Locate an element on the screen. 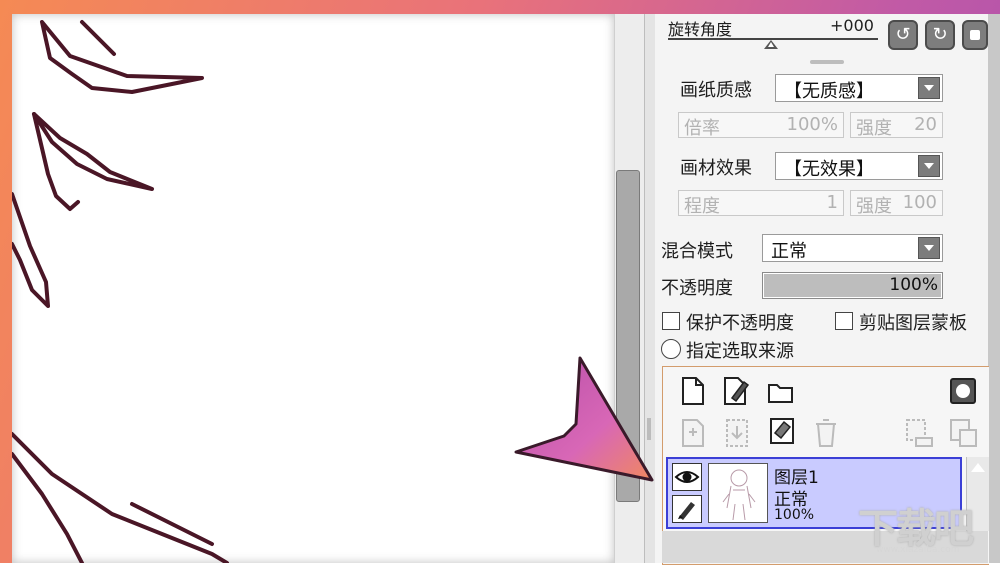 The width and height of the screenshot is (1000, 565). mask-button is located at coordinates (963, 391).